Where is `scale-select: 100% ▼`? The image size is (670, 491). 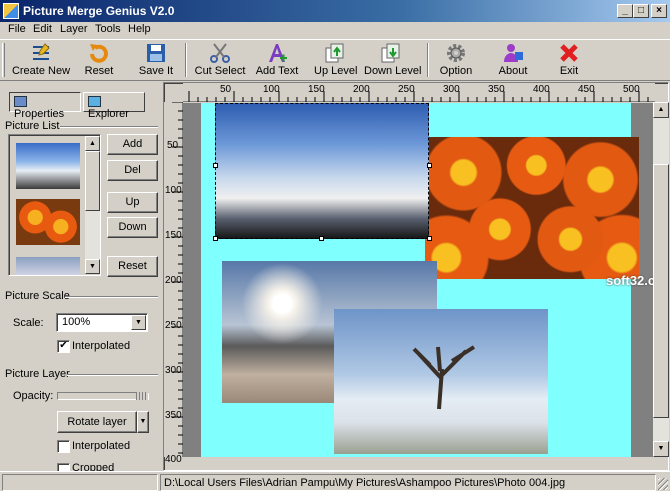
scale-select: 100% ▼ is located at coordinates (102, 322).